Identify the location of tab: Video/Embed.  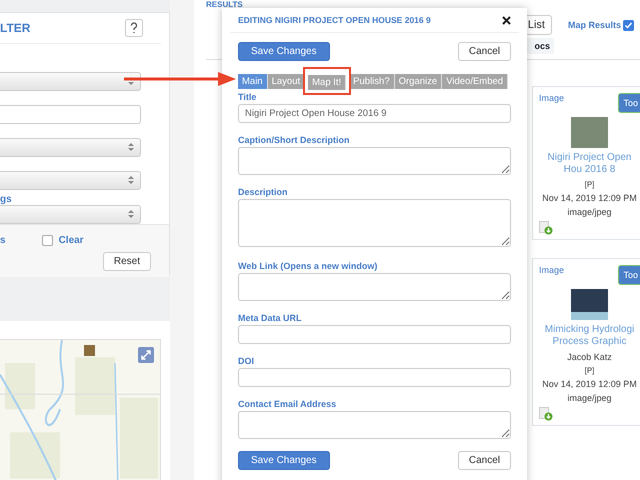
(475, 81).